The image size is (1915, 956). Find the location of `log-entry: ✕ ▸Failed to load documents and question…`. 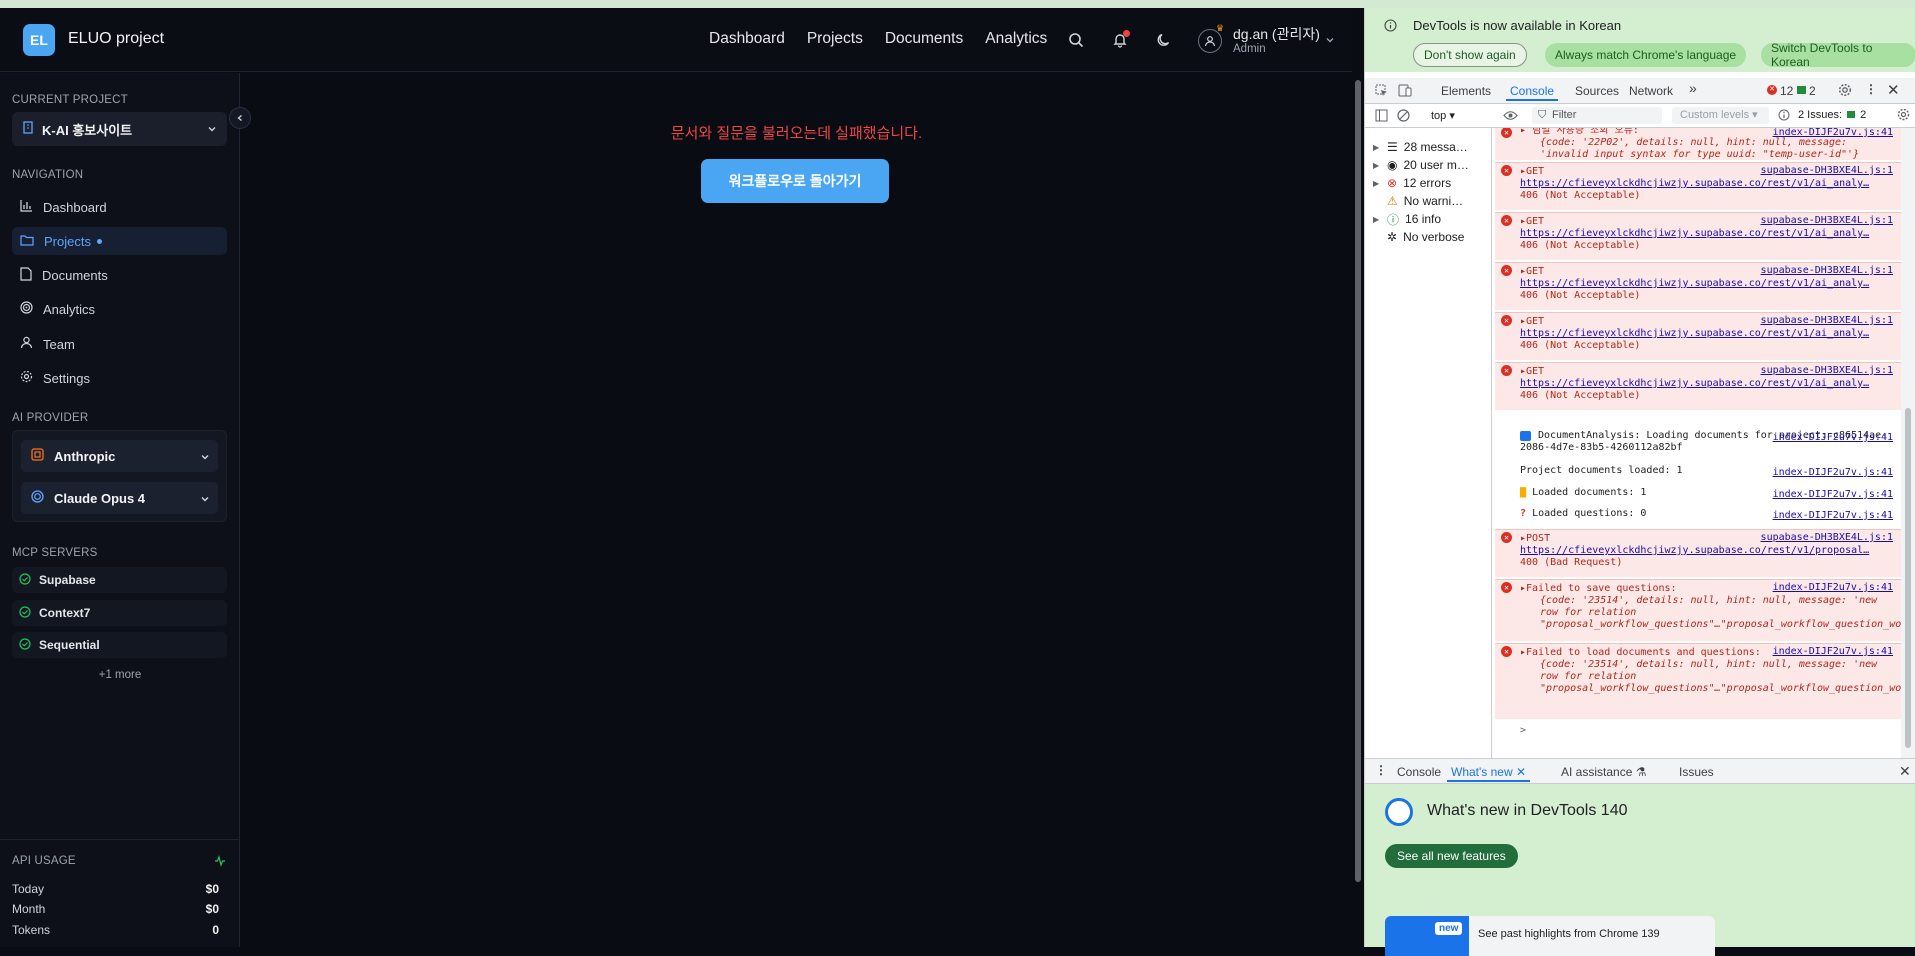

log-entry: ✕ ▸Failed to load documents and question… is located at coordinates (1698, 681).